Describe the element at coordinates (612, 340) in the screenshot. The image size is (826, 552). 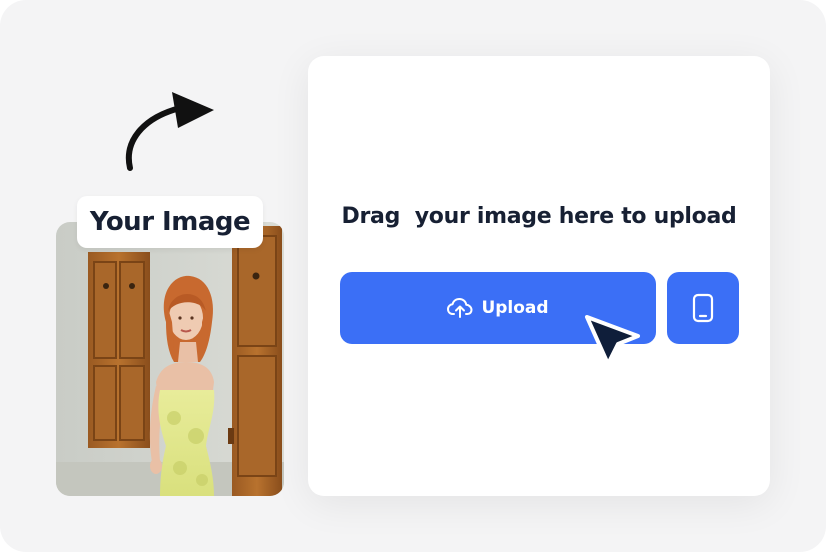
I see `mouse-cursor-icon` at that location.